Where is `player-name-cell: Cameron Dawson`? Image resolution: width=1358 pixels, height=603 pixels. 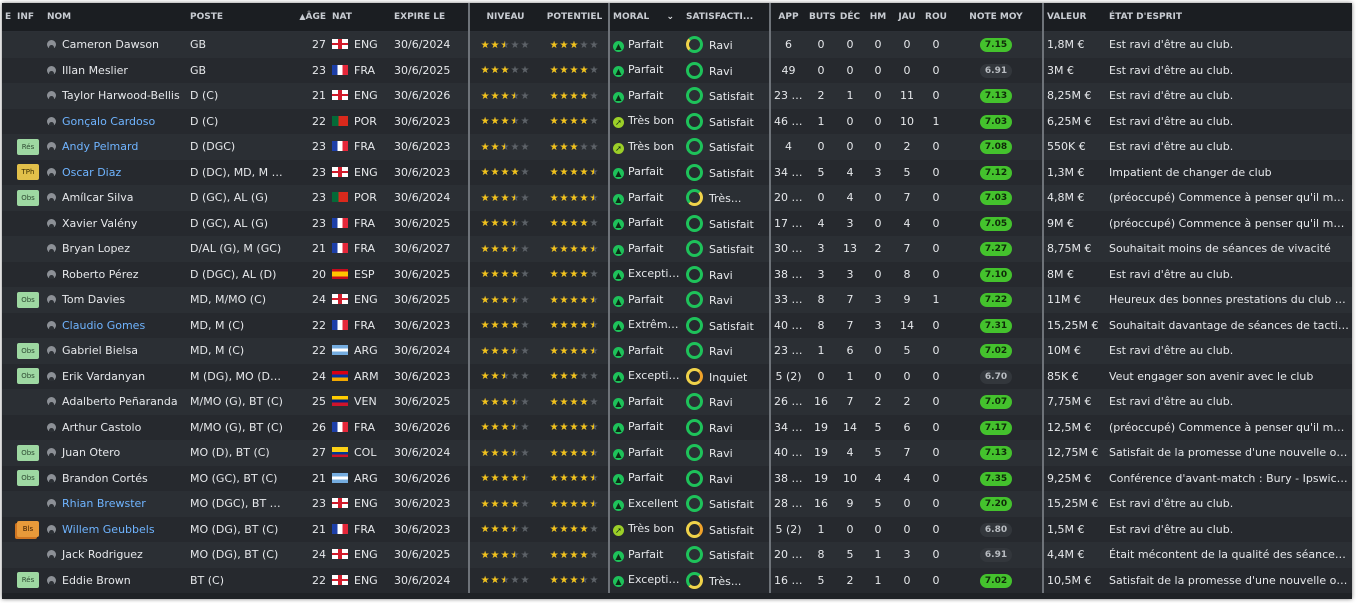
player-name-cell: Cameron Dawson is located at coordinates (115, 44).